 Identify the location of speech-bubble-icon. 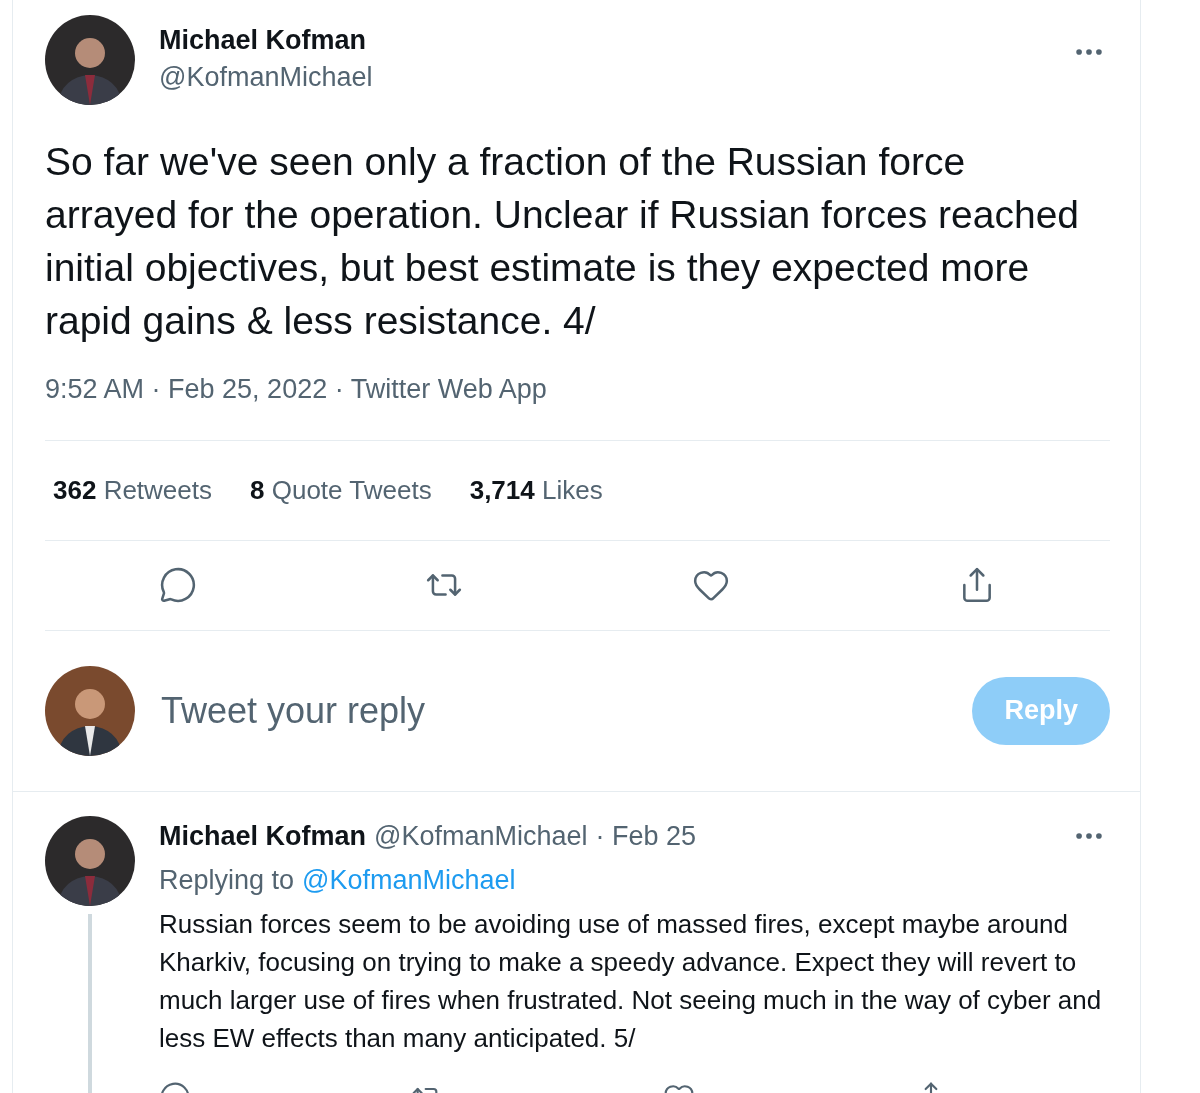
(178, 585).